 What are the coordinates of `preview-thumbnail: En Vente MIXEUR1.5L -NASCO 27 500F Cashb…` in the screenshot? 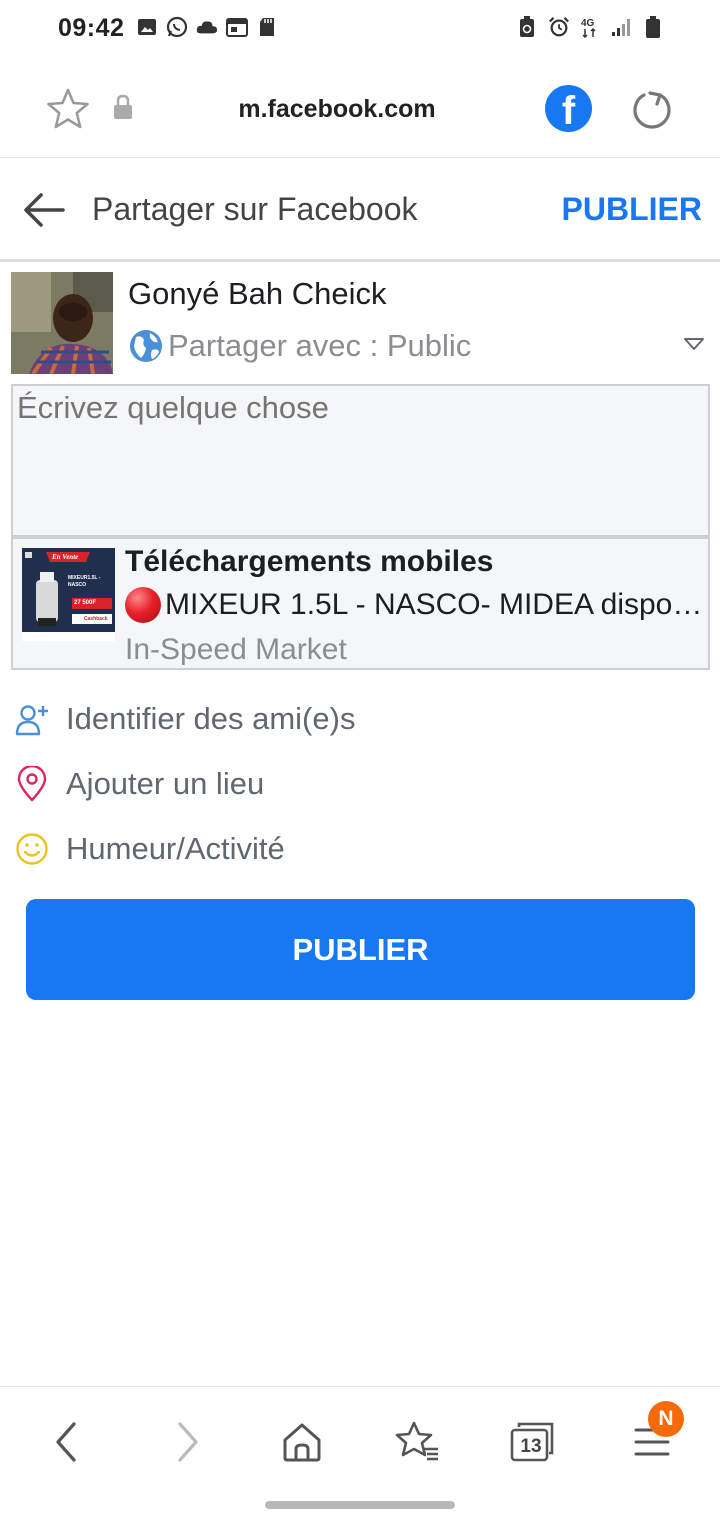 It's located at (68, 594).